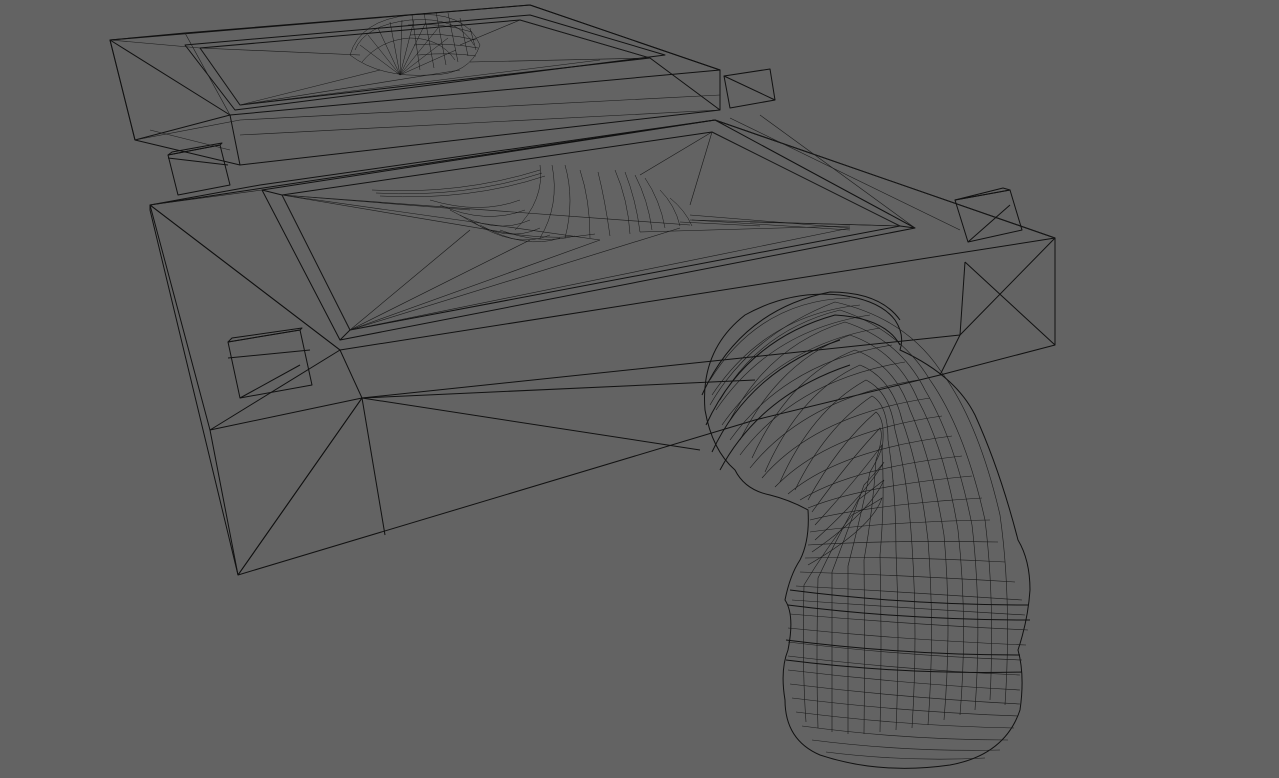  Describe the element at coordinates (611, 203) in the screenshot. I see `tray-groove` at that location.